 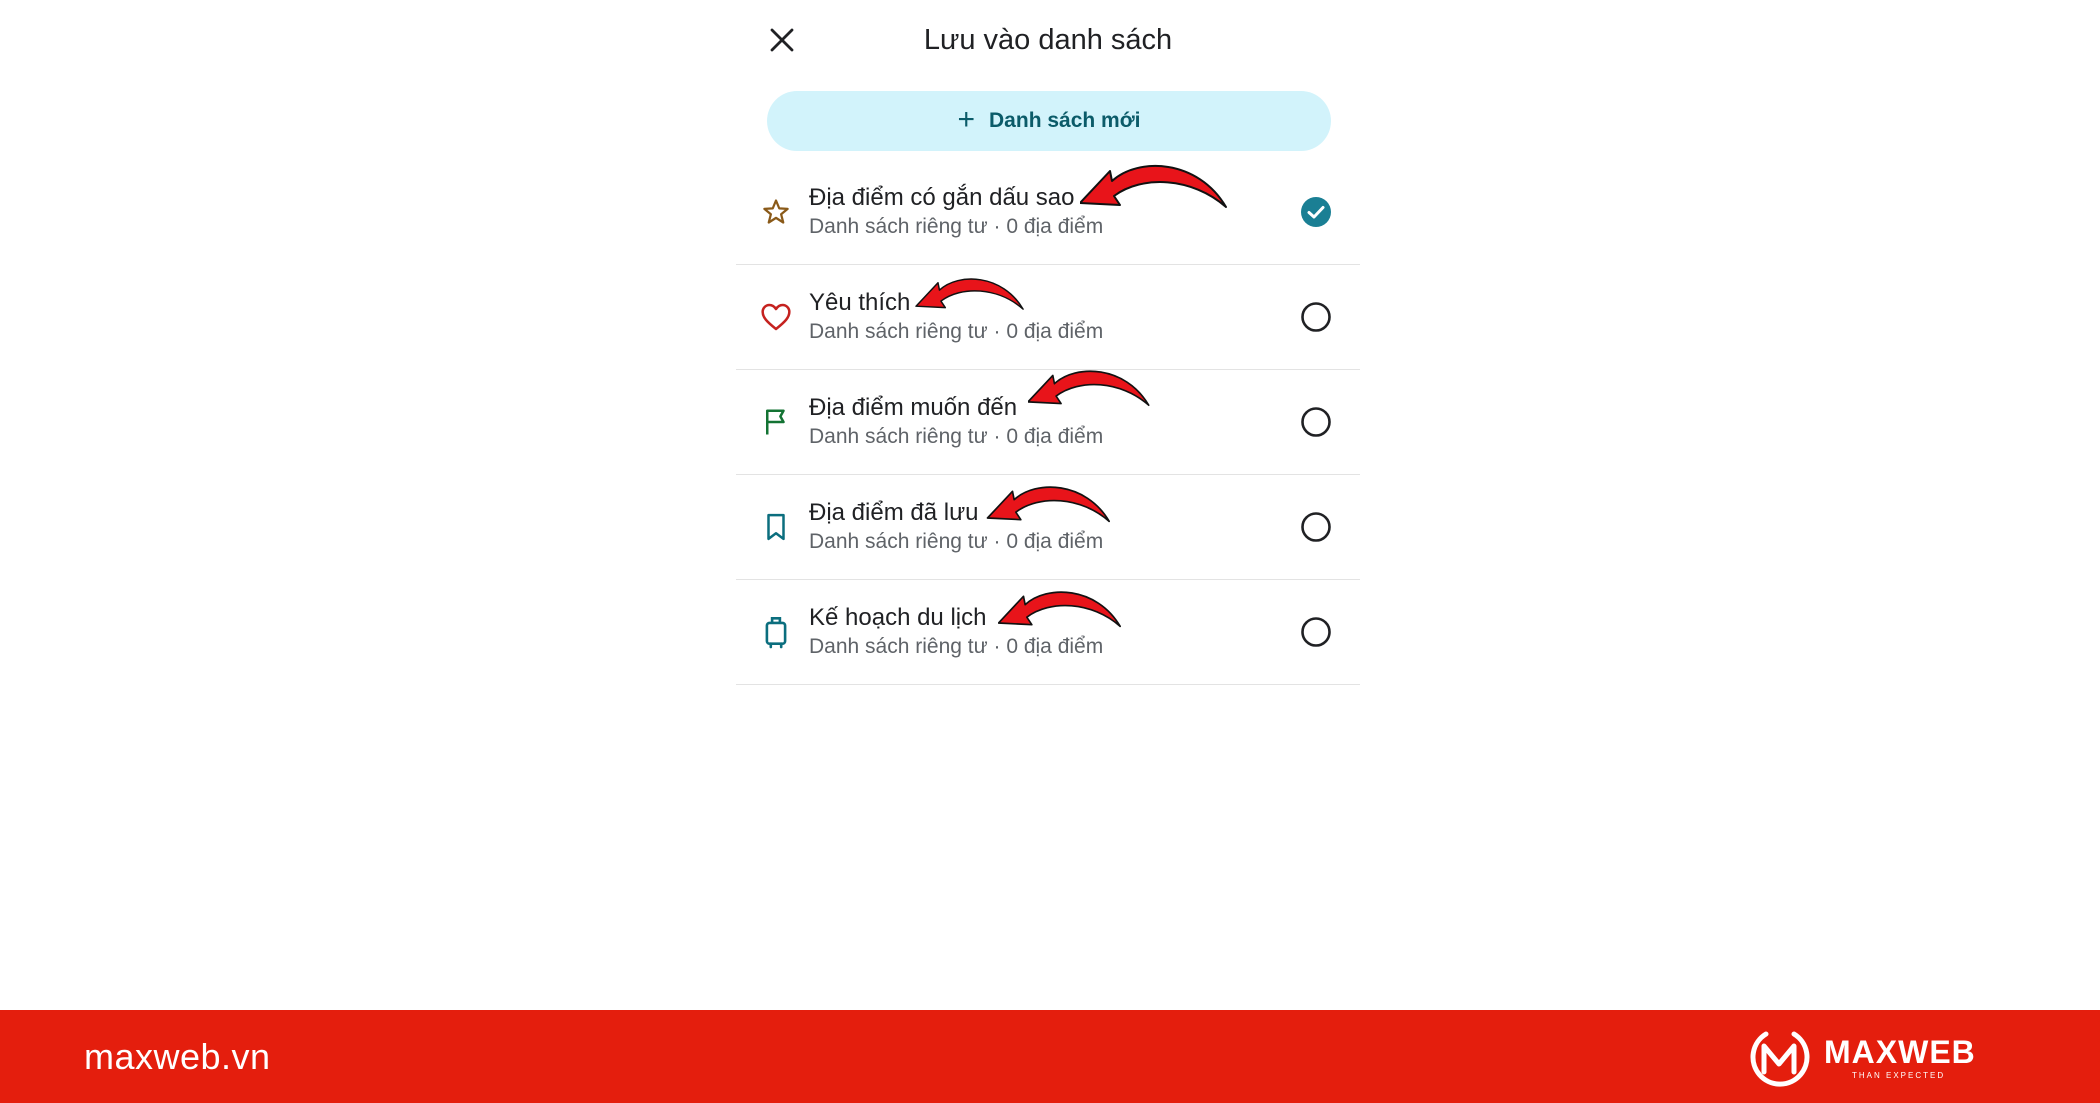 I want to click on bookmark-icon, so click(x=776, y=527).